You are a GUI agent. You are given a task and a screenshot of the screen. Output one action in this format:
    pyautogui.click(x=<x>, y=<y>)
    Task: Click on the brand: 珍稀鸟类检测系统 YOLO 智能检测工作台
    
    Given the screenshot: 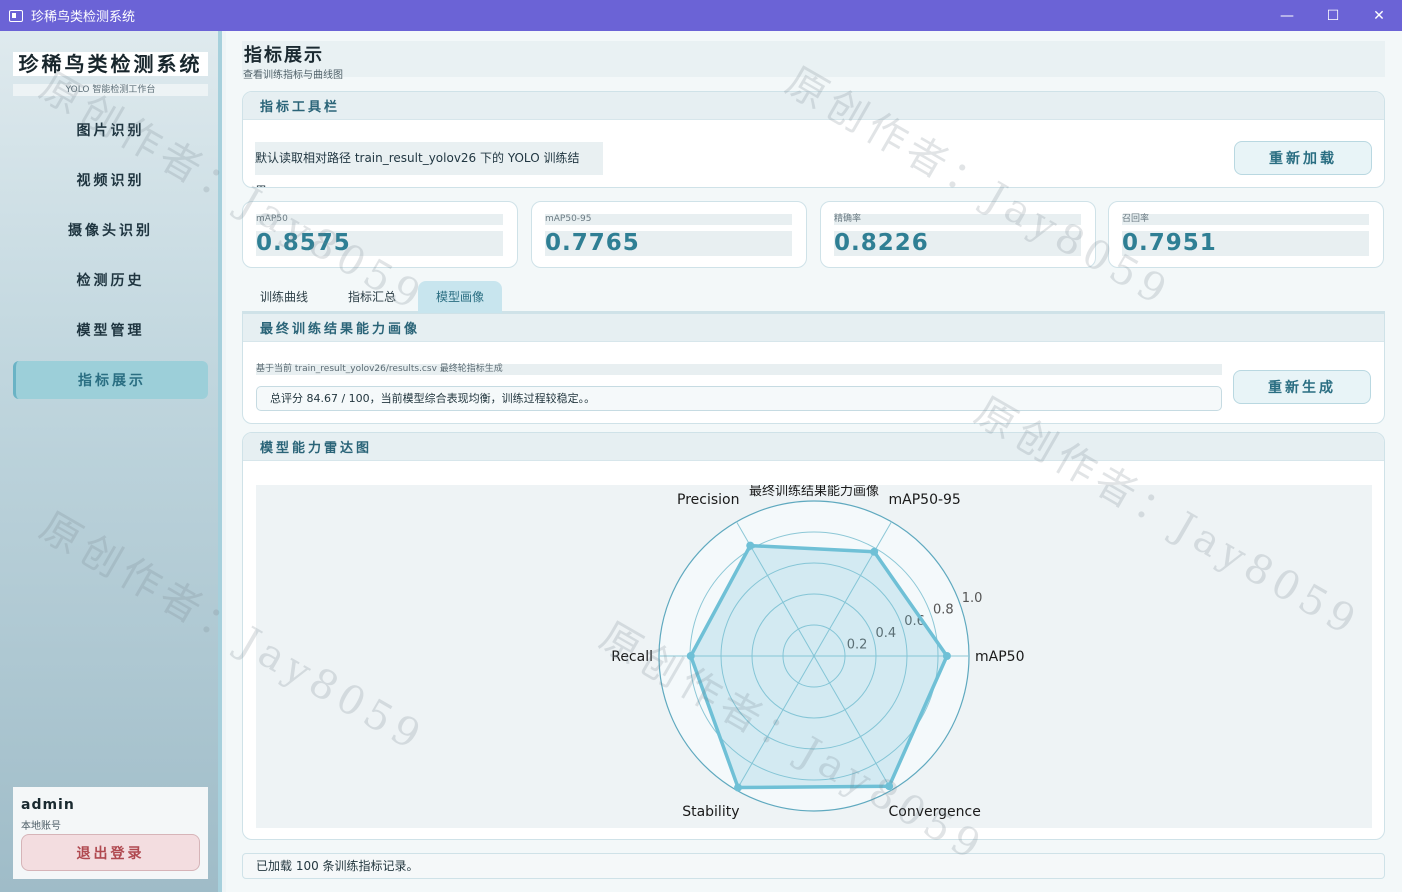 What is the action you would take?
    pyautogui.click(x=110, y=74)
    